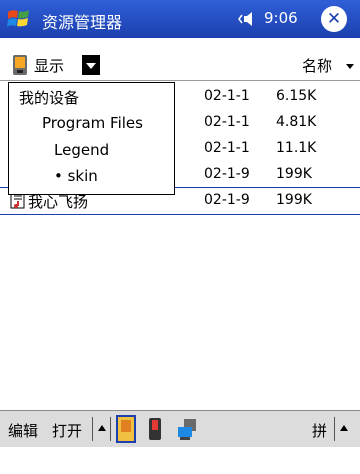 Image resolution: width=360 pixels, height=474 pixels. Describe the element at coordinates (319, 430) in the screenshot. I see `input-method-toggle: 拼` at that location.